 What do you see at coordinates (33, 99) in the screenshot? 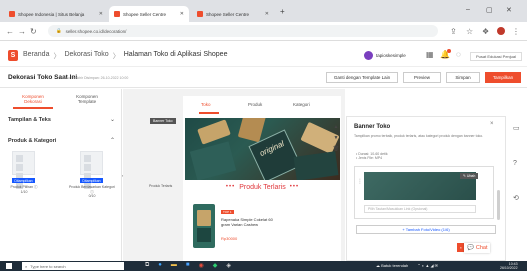
I see `tab-komponen-dekorasi: Komponen Dekorasi` at bounding box center [33, 99].